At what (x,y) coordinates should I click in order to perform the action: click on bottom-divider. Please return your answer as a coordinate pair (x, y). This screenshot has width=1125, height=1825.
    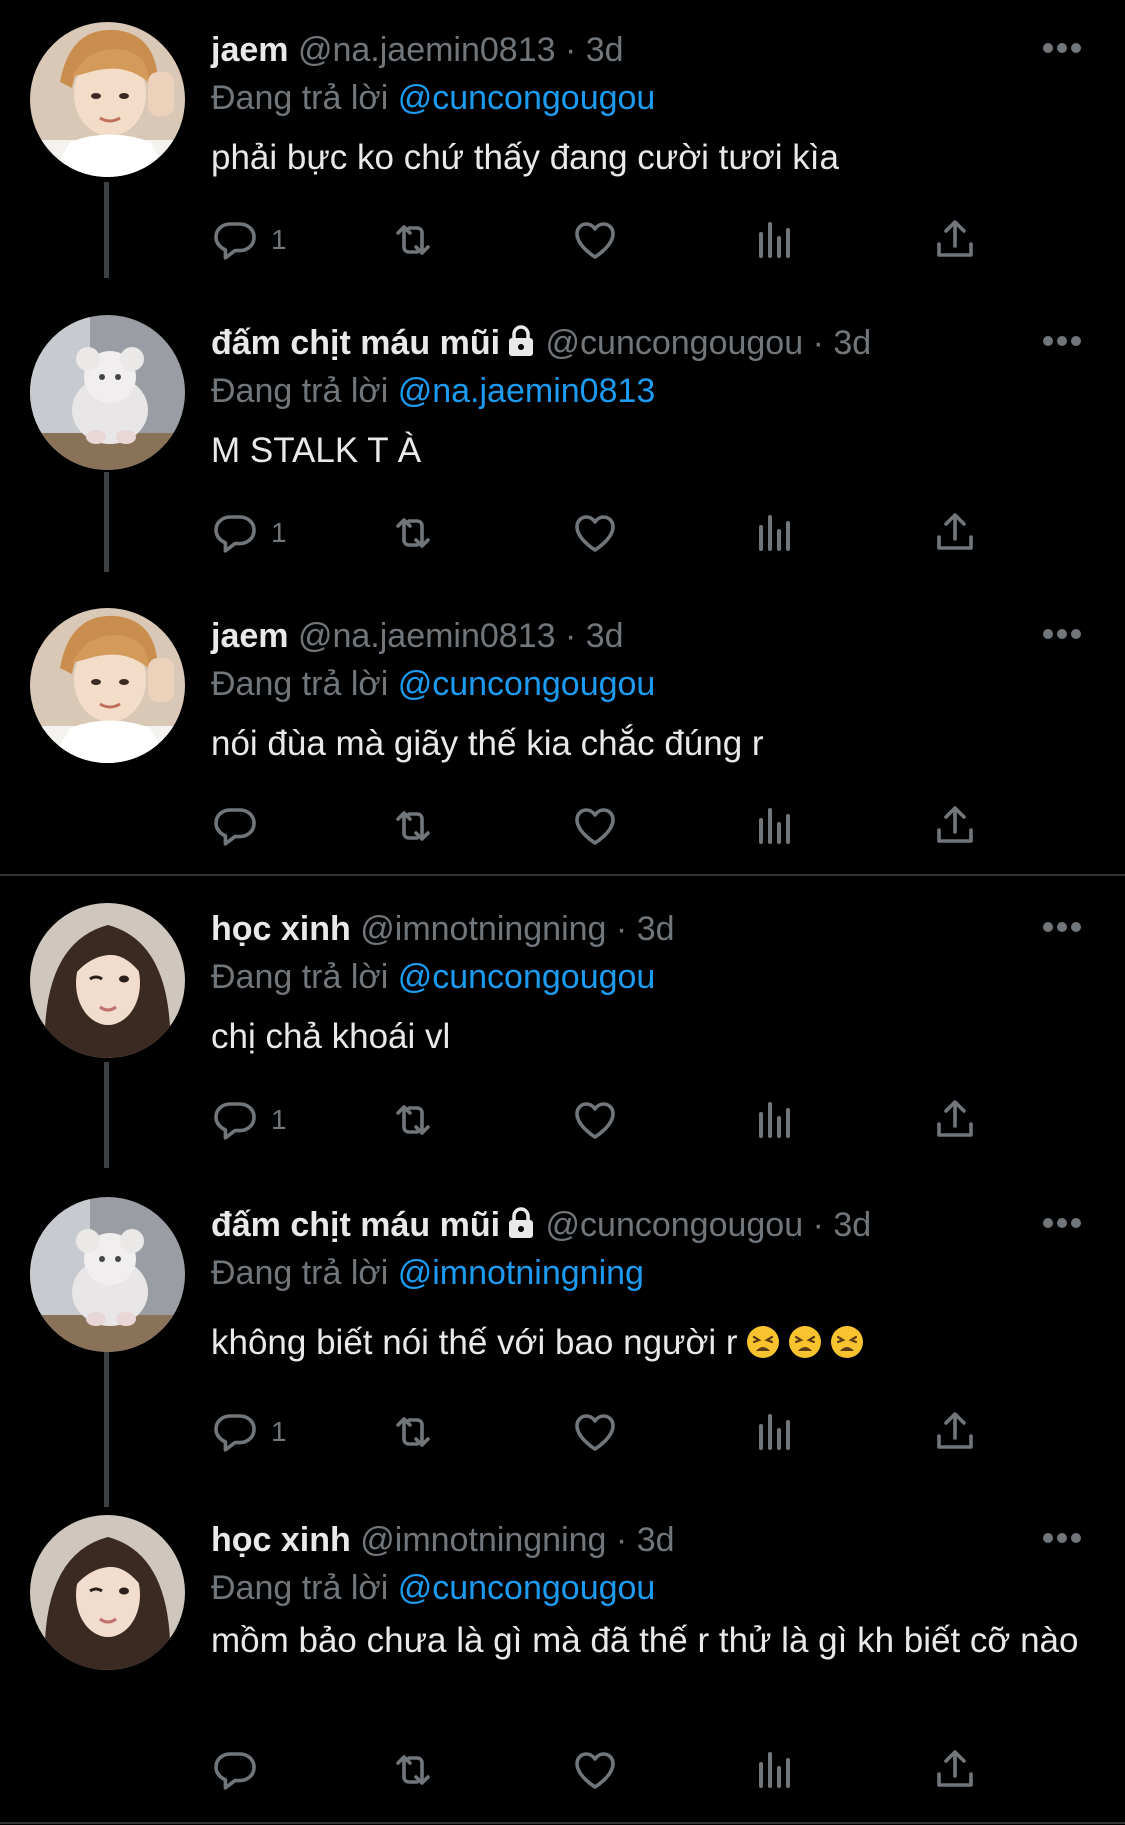
    Looking at the image, I should click on (562, 1823).